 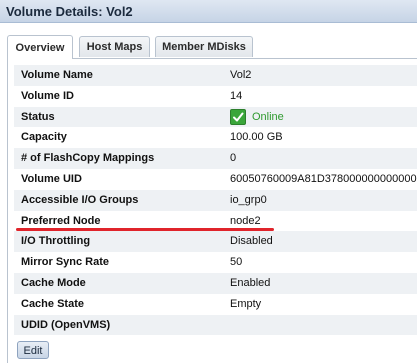 What do you see at coordinates (236, 95) in the screenshot?
I see `detail-value: 14` at bounding box center [236, 95].